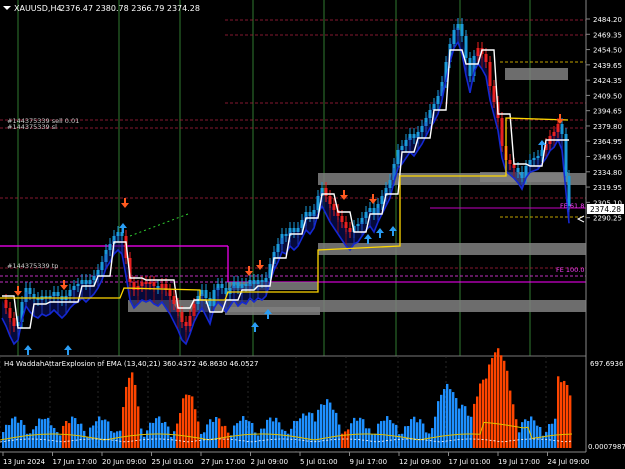 Image resolution: width=625 pixels, height=469 pixels. Describe the element at coordinates (572, 206) in the screenshot. I see `fib-618-label: FE 61.8` at that location.